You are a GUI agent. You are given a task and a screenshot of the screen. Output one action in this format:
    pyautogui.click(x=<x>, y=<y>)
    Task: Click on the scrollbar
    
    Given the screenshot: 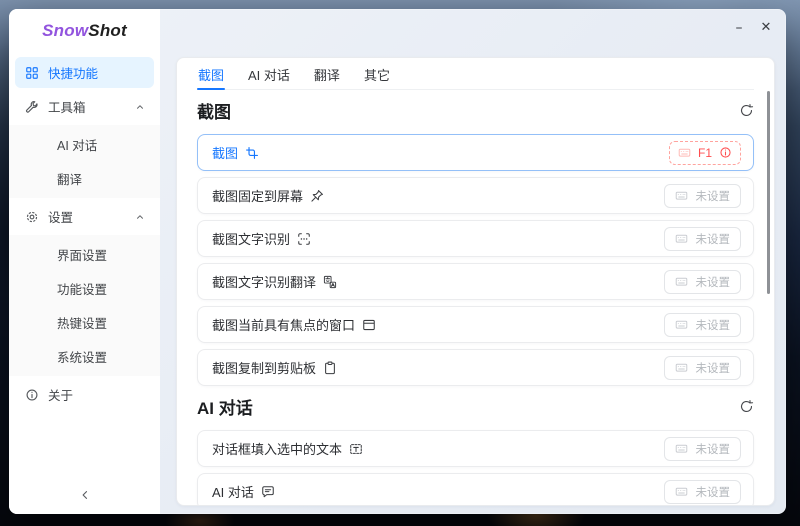 What is the action you would take?
    pyautogui.click(x=768, y=192)
    